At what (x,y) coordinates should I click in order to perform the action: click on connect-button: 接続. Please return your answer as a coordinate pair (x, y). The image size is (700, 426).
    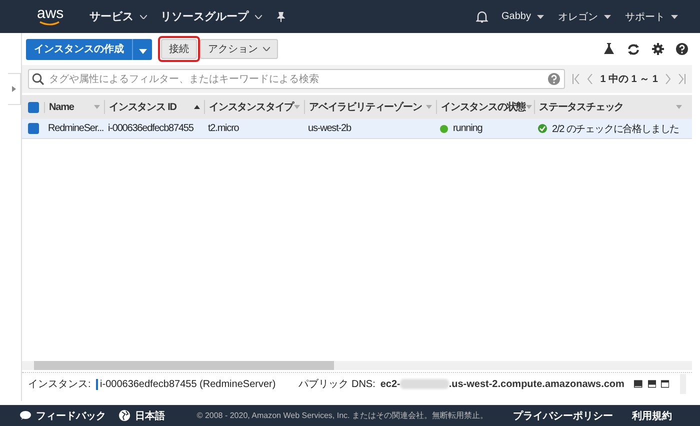
    Looking at the image, I should click on (179, 49).